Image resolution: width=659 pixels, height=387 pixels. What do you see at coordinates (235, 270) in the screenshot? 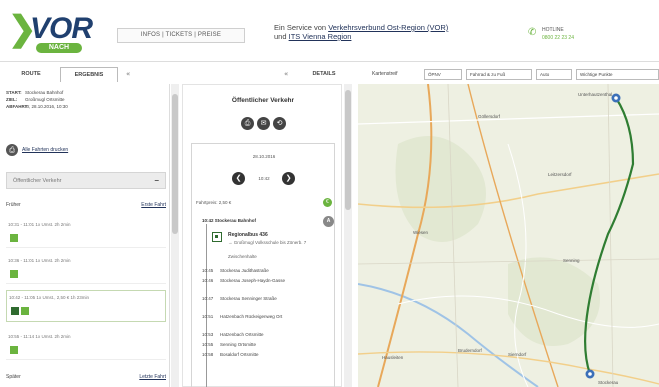
I see `stop-row: 10:45 Stockerau Judithastraße` at bounding box center [235, 270].